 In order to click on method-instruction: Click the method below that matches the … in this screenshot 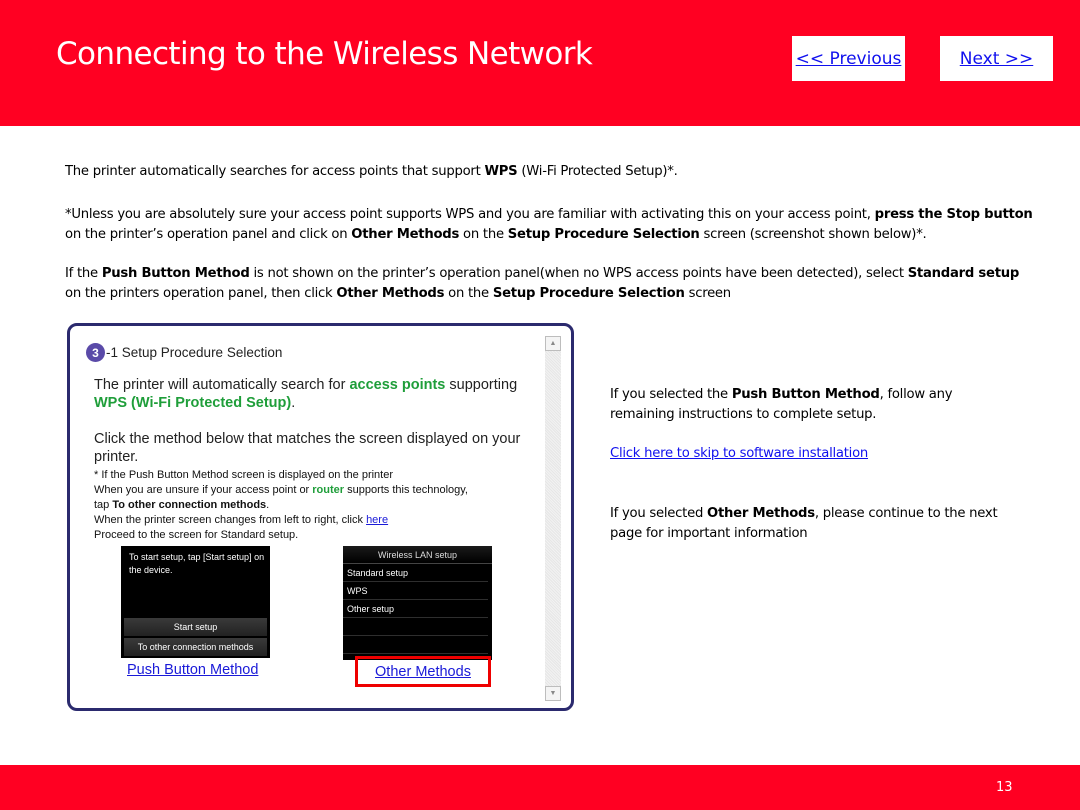, I will do `click(307, 448)`.